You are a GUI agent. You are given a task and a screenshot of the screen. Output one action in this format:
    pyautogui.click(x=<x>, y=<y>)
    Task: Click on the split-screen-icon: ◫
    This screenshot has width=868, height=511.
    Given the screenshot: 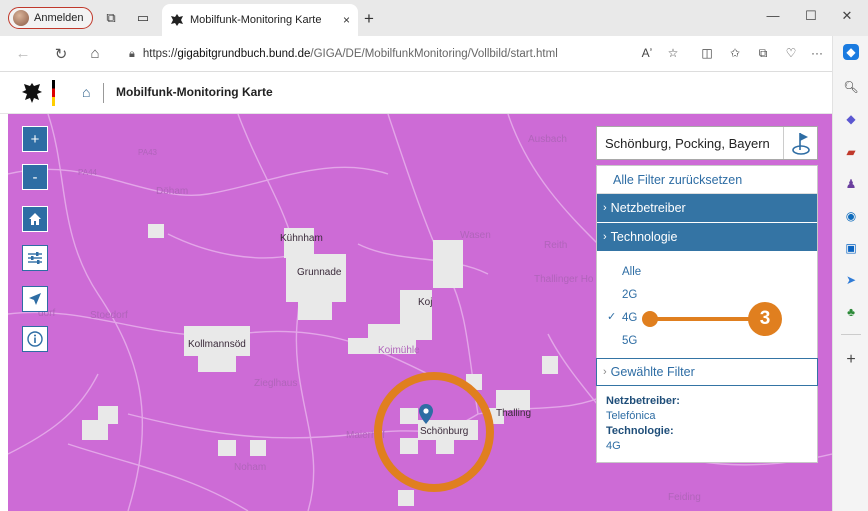 What is the action you would take?
    pyautogui.click(x=707, y=53)
    